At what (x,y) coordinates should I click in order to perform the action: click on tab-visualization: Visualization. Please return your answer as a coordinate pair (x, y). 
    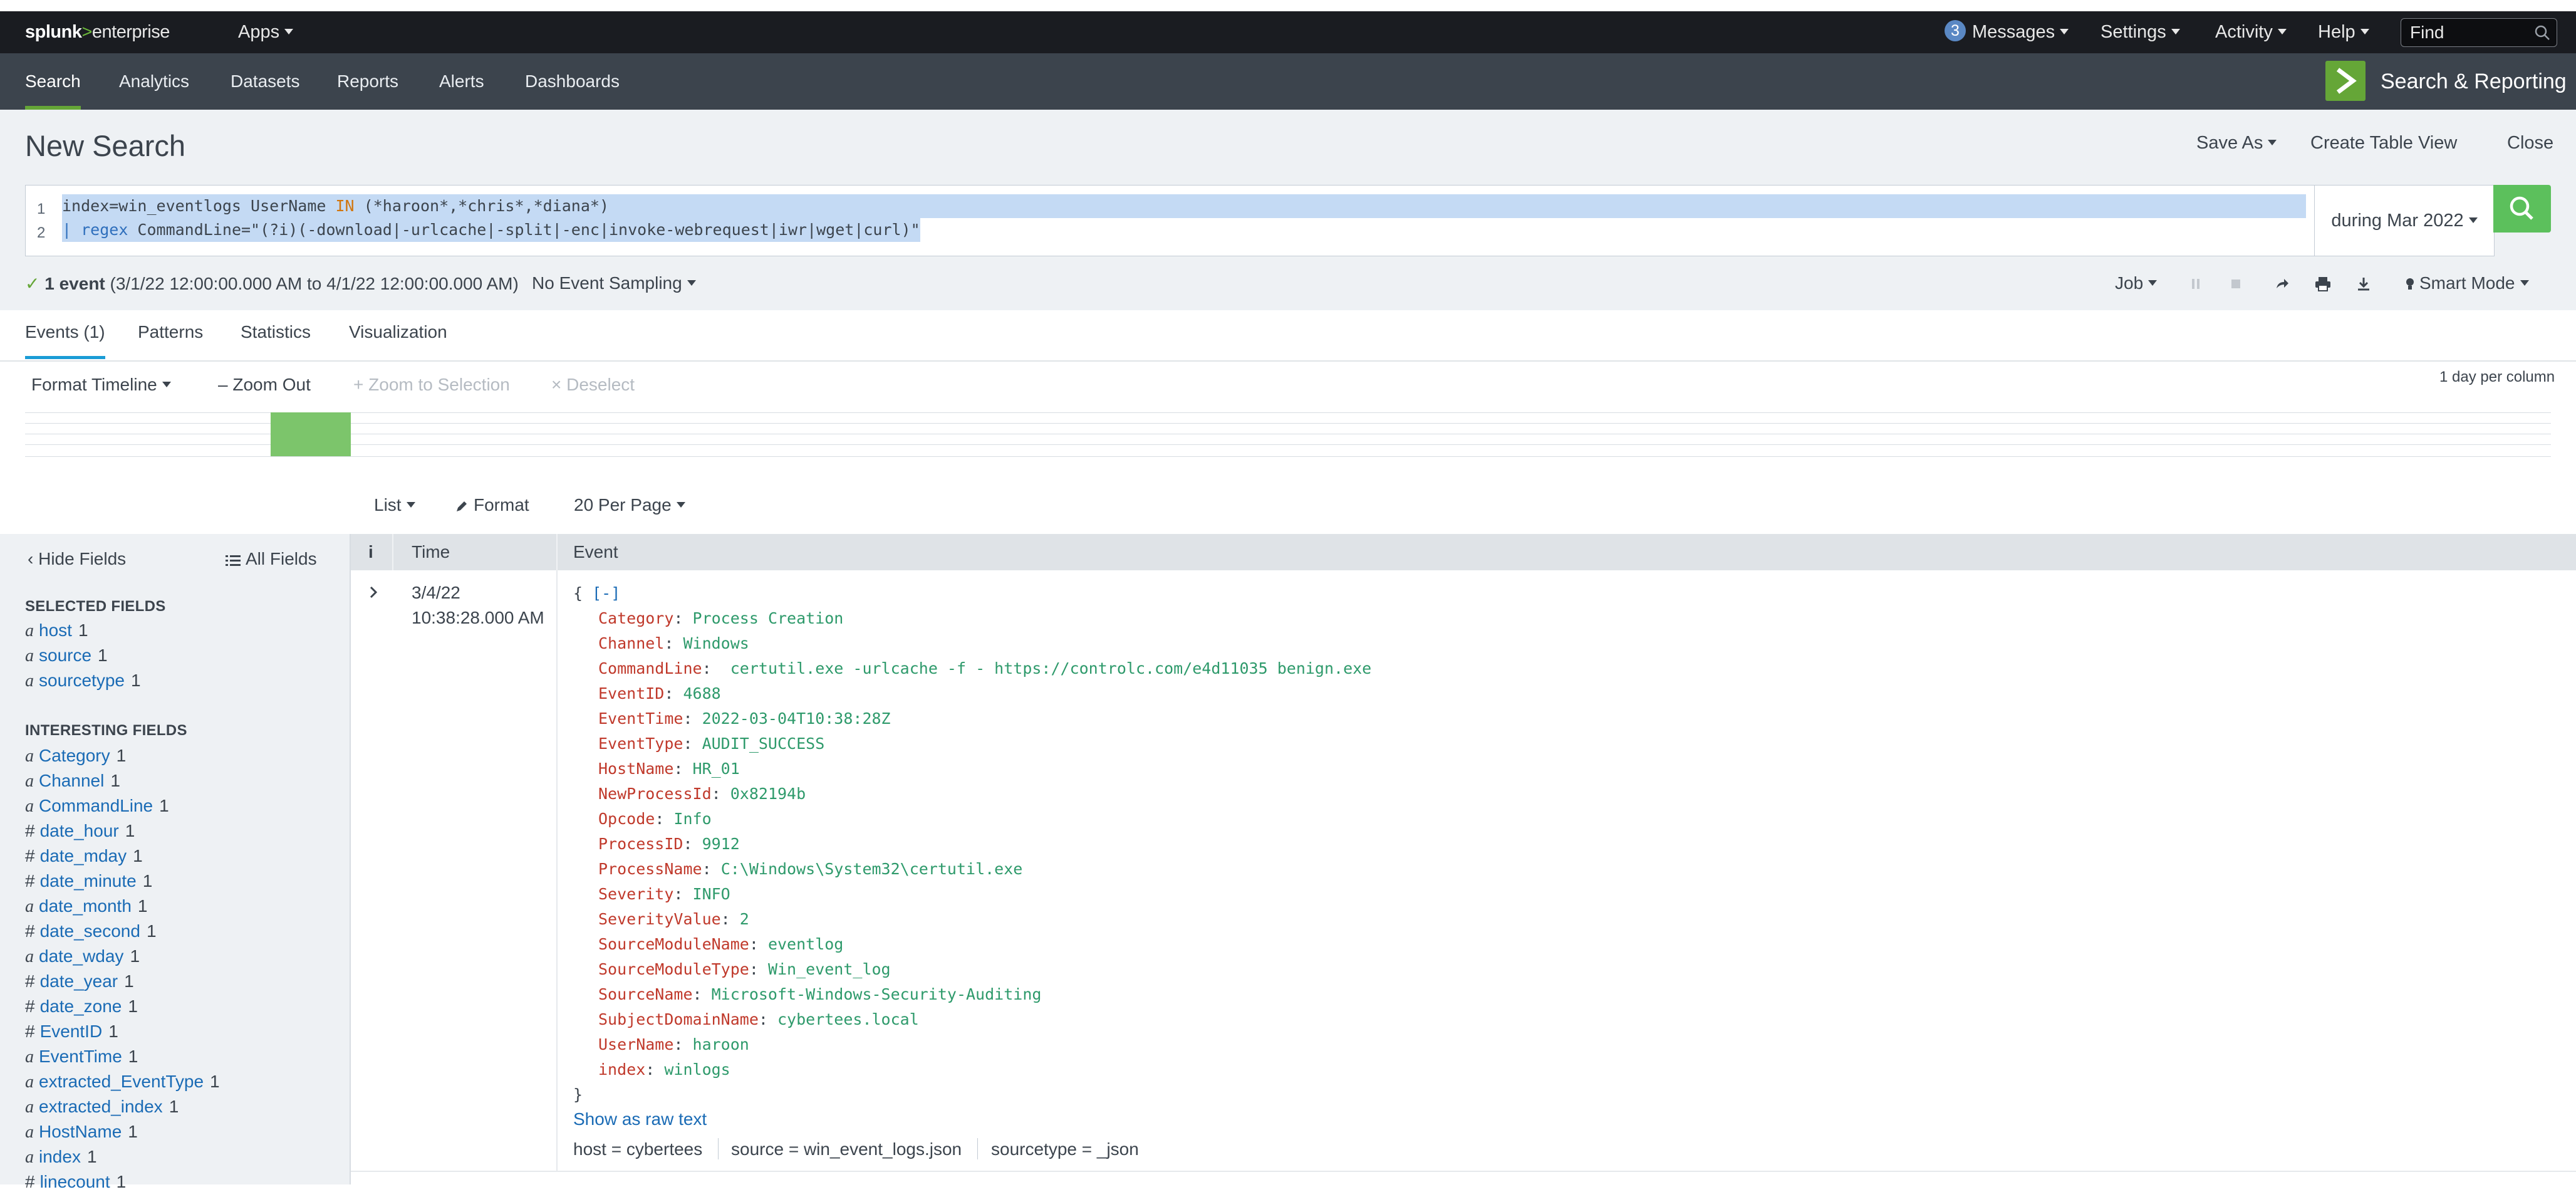
    Looking at the image, I should click on (398, 334).